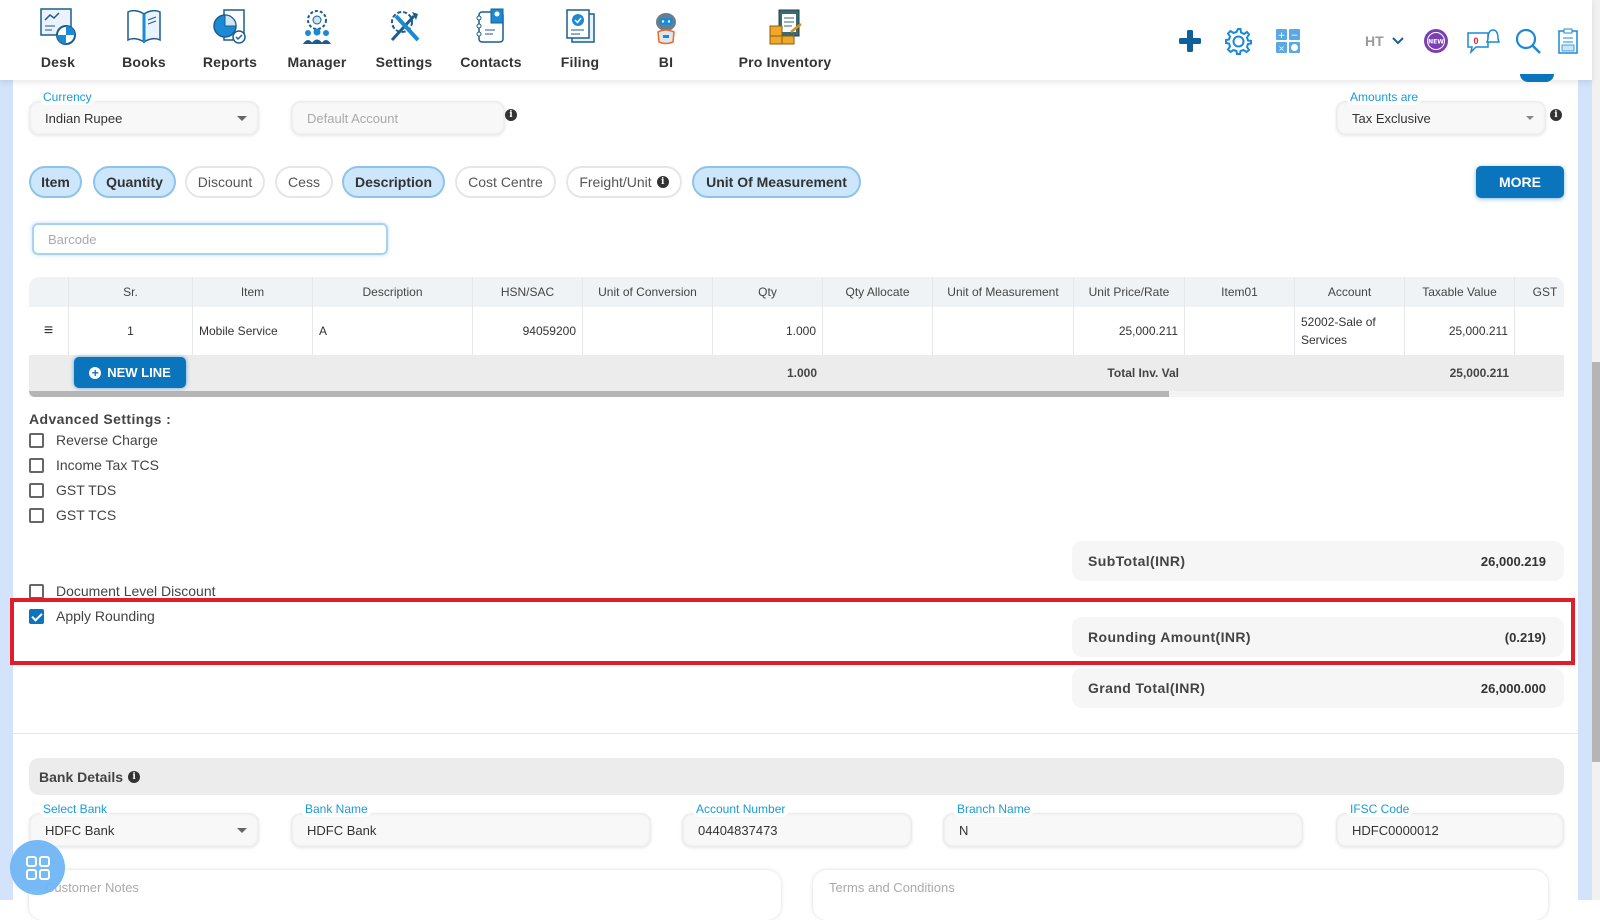  I want to click on ifsc-label: IFSC Code, so click(1380, 809).